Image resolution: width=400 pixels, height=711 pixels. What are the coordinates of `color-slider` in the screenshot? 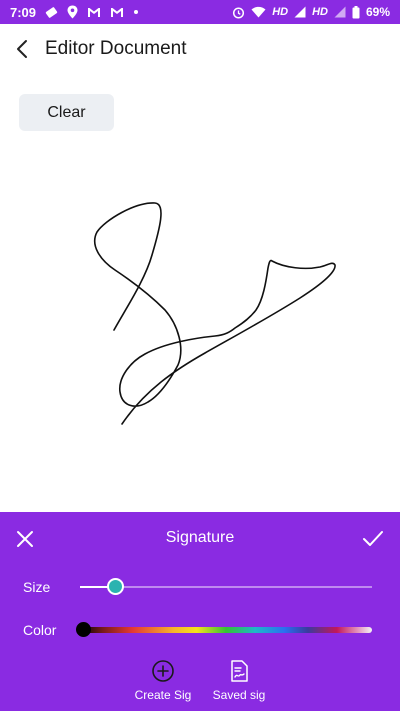 It's located at (224, 629).